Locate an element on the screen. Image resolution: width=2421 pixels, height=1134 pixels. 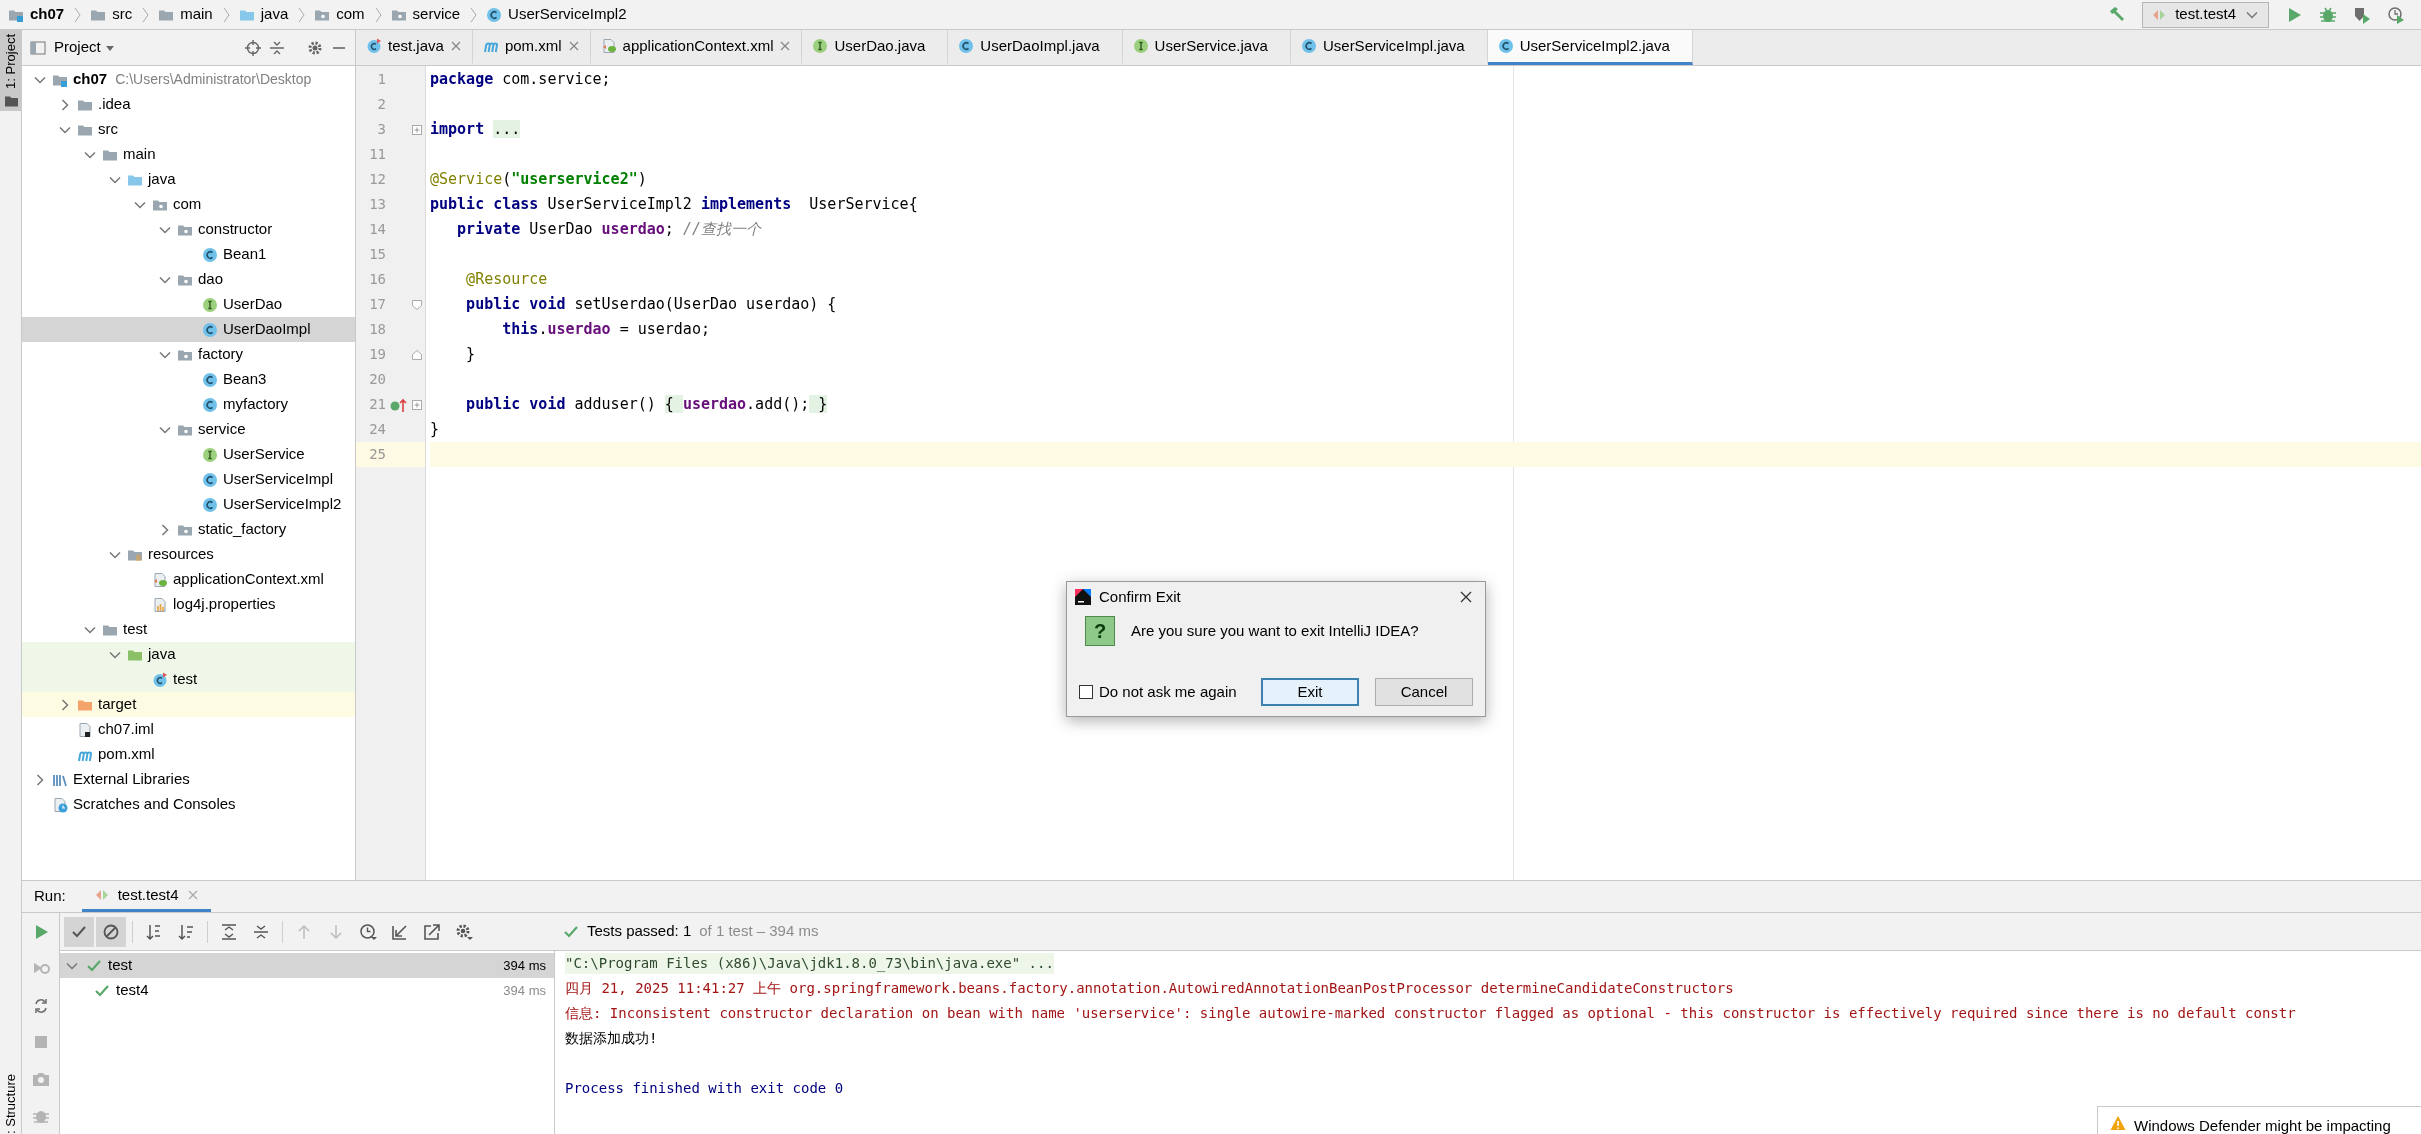
tree-item-label: UserDaoImpl is located at coordinates (267, 329).